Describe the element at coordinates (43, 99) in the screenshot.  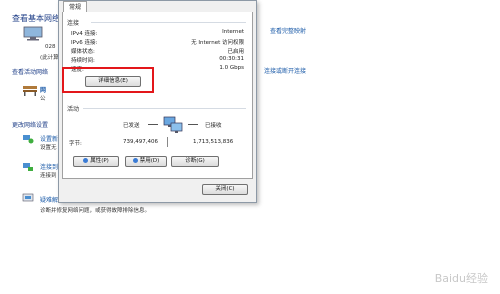
I see `network-type: 公` at that location.